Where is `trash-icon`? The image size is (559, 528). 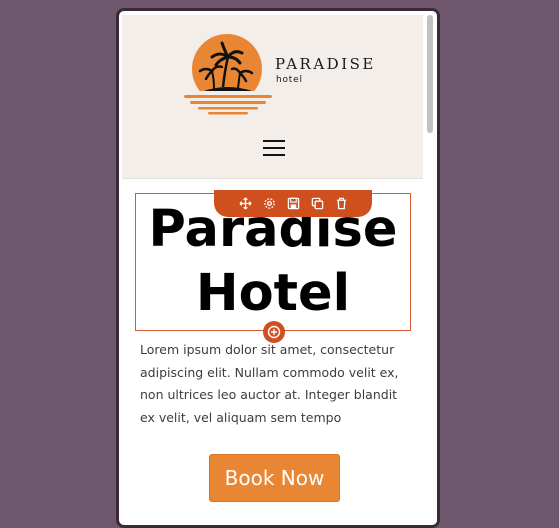 trash-icon is located at coordinates (341, 204).